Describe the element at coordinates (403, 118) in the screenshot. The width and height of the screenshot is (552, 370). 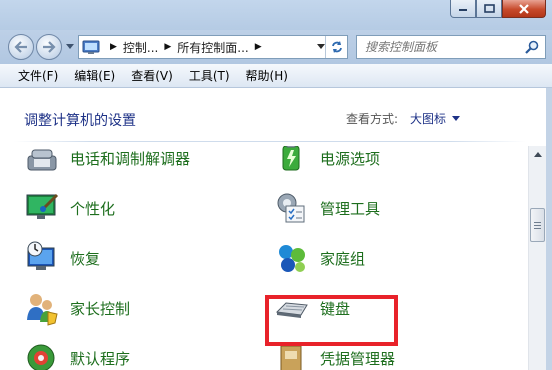
I see `view-by: 查看方式: 大图标` at that location.